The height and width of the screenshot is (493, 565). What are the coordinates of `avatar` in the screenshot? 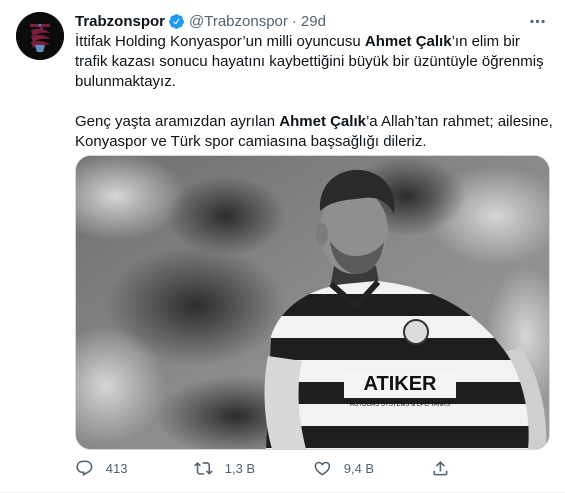 It's located at (40, 36).